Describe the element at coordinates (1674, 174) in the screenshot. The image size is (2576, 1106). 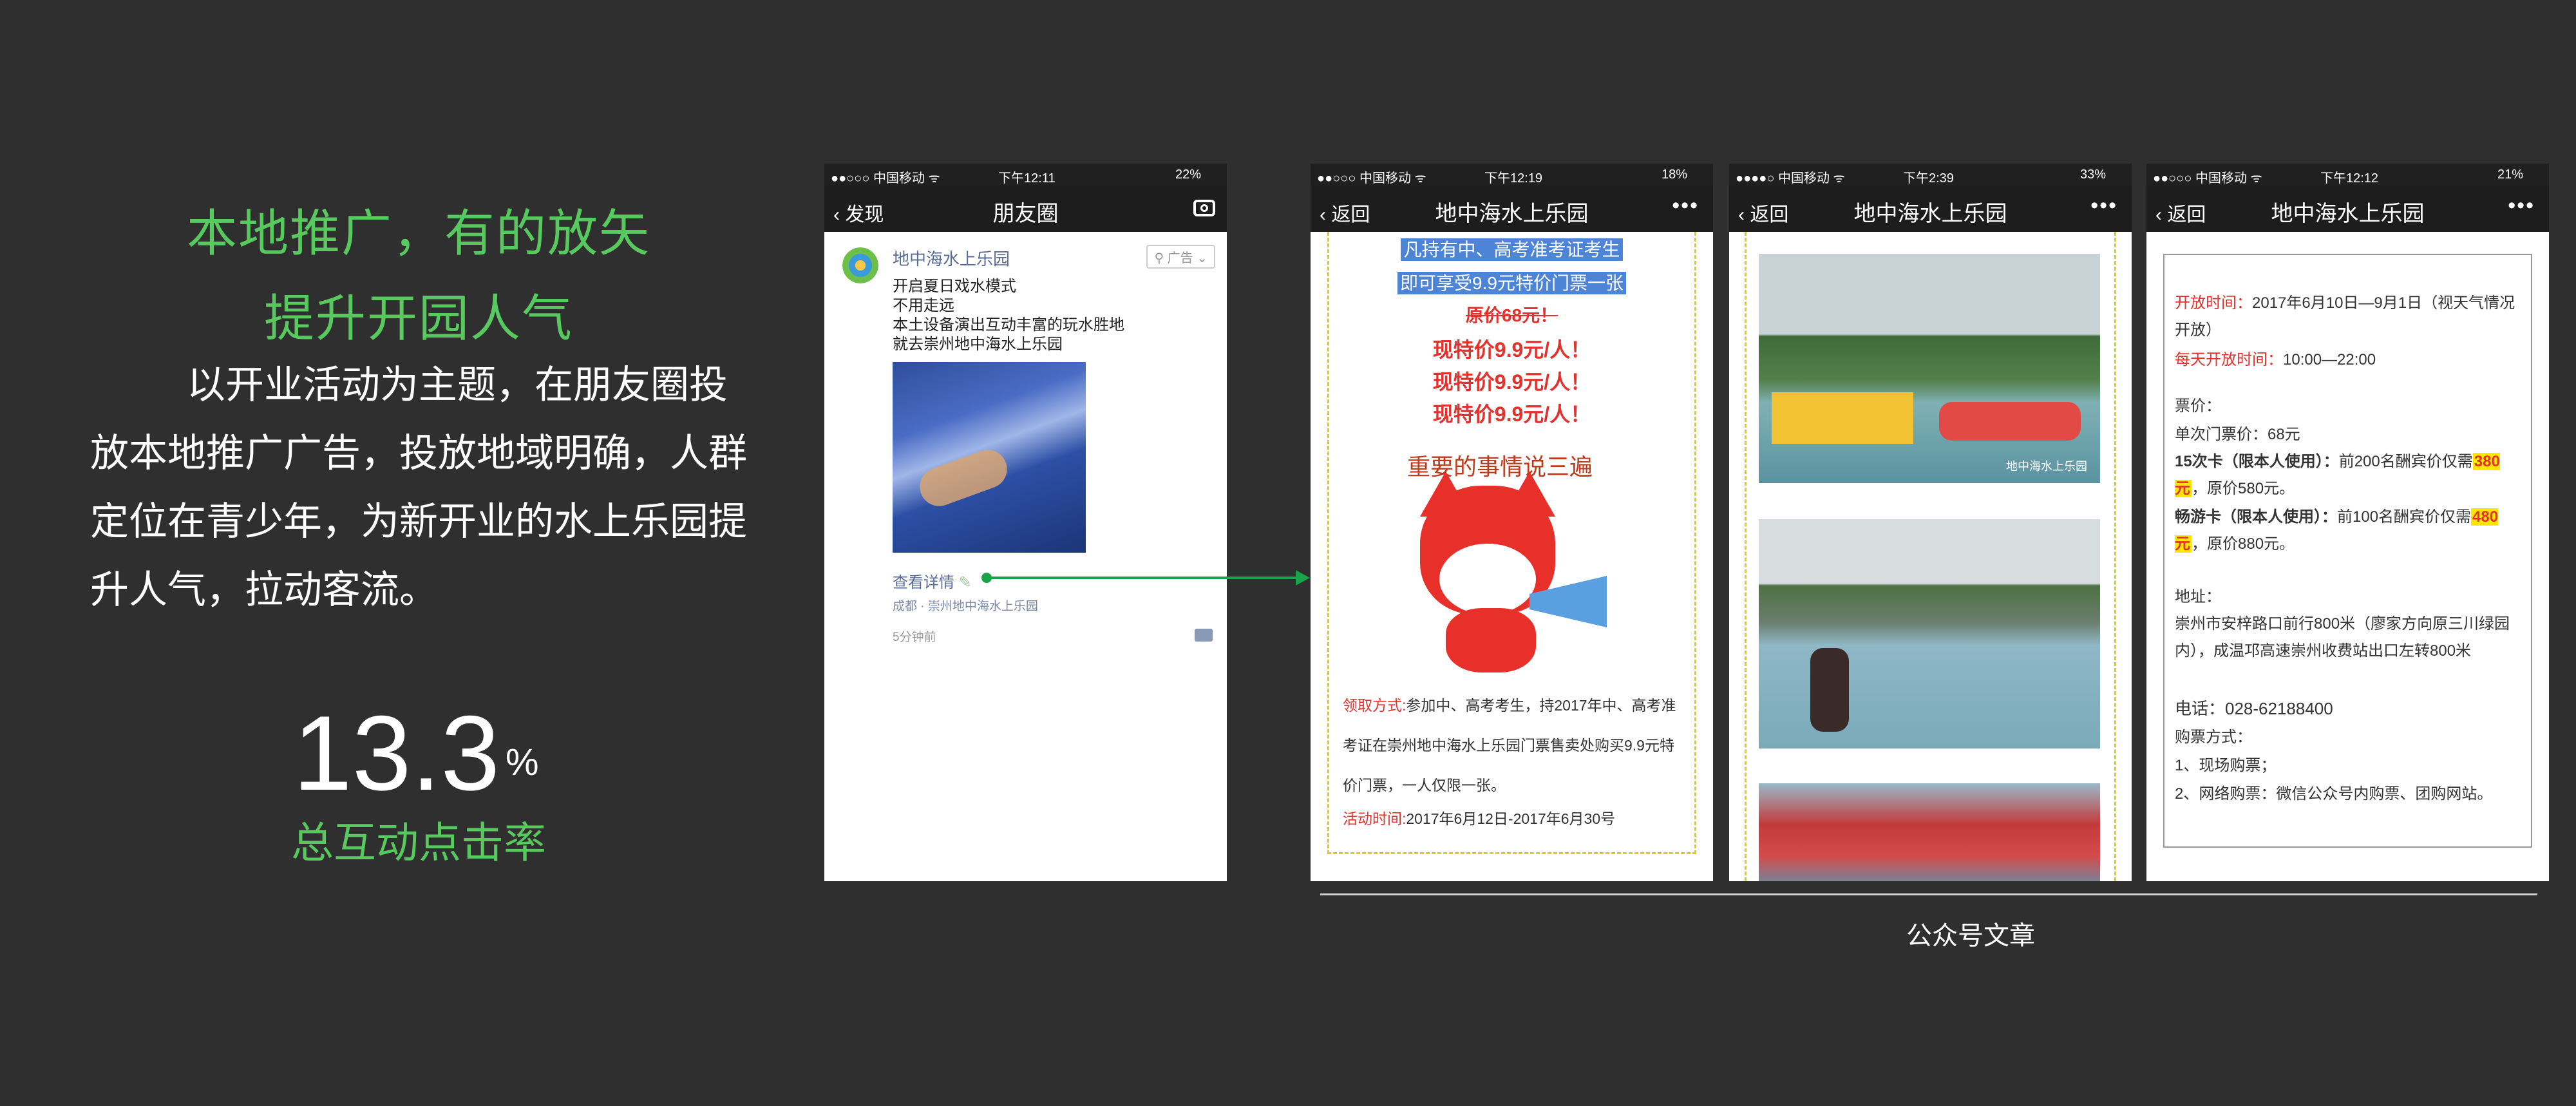
I see `battery-label: 18%` at that location.